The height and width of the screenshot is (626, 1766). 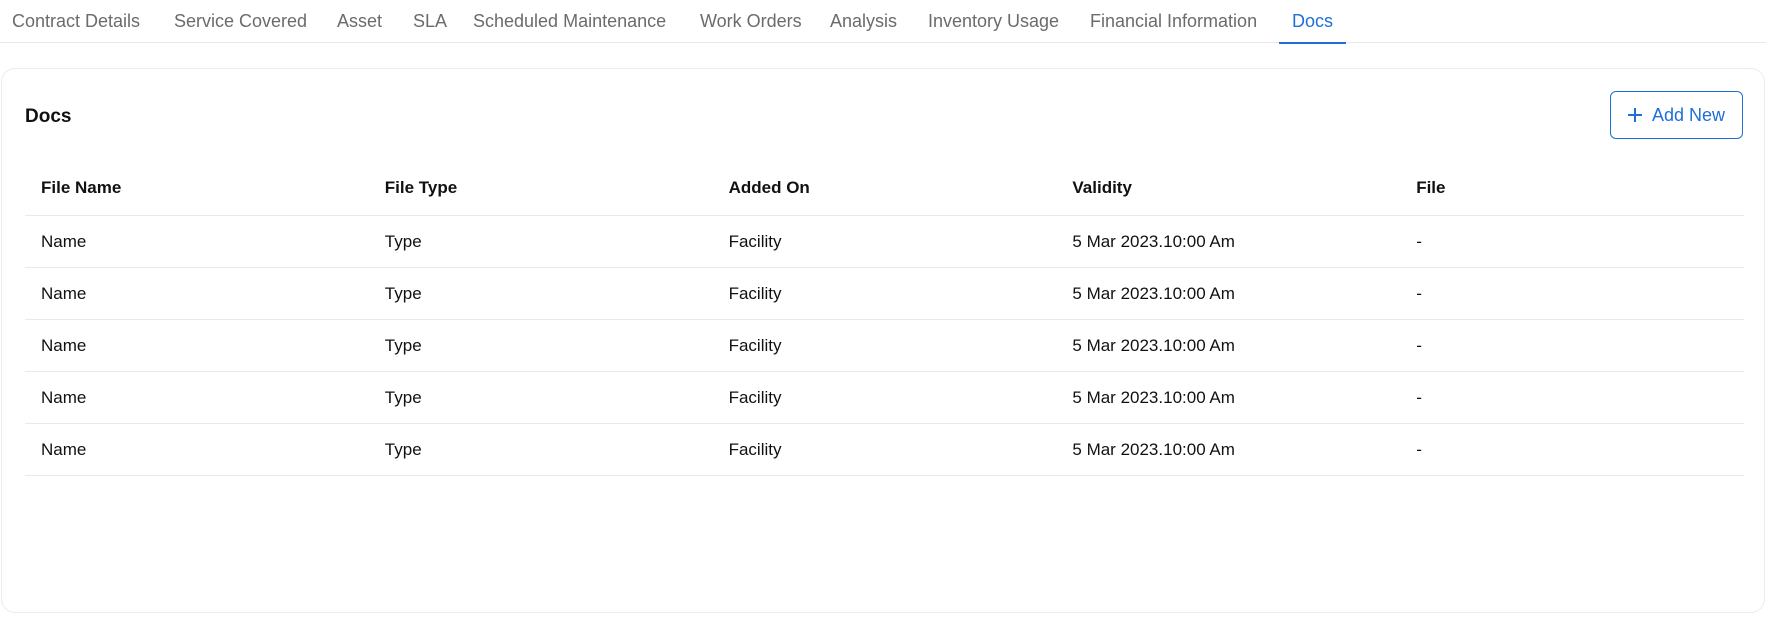 What do you see at coordinates (863, 21) in the screenshot?
I see `tab-analysis: Analysis` at bounding box center [863, 21].